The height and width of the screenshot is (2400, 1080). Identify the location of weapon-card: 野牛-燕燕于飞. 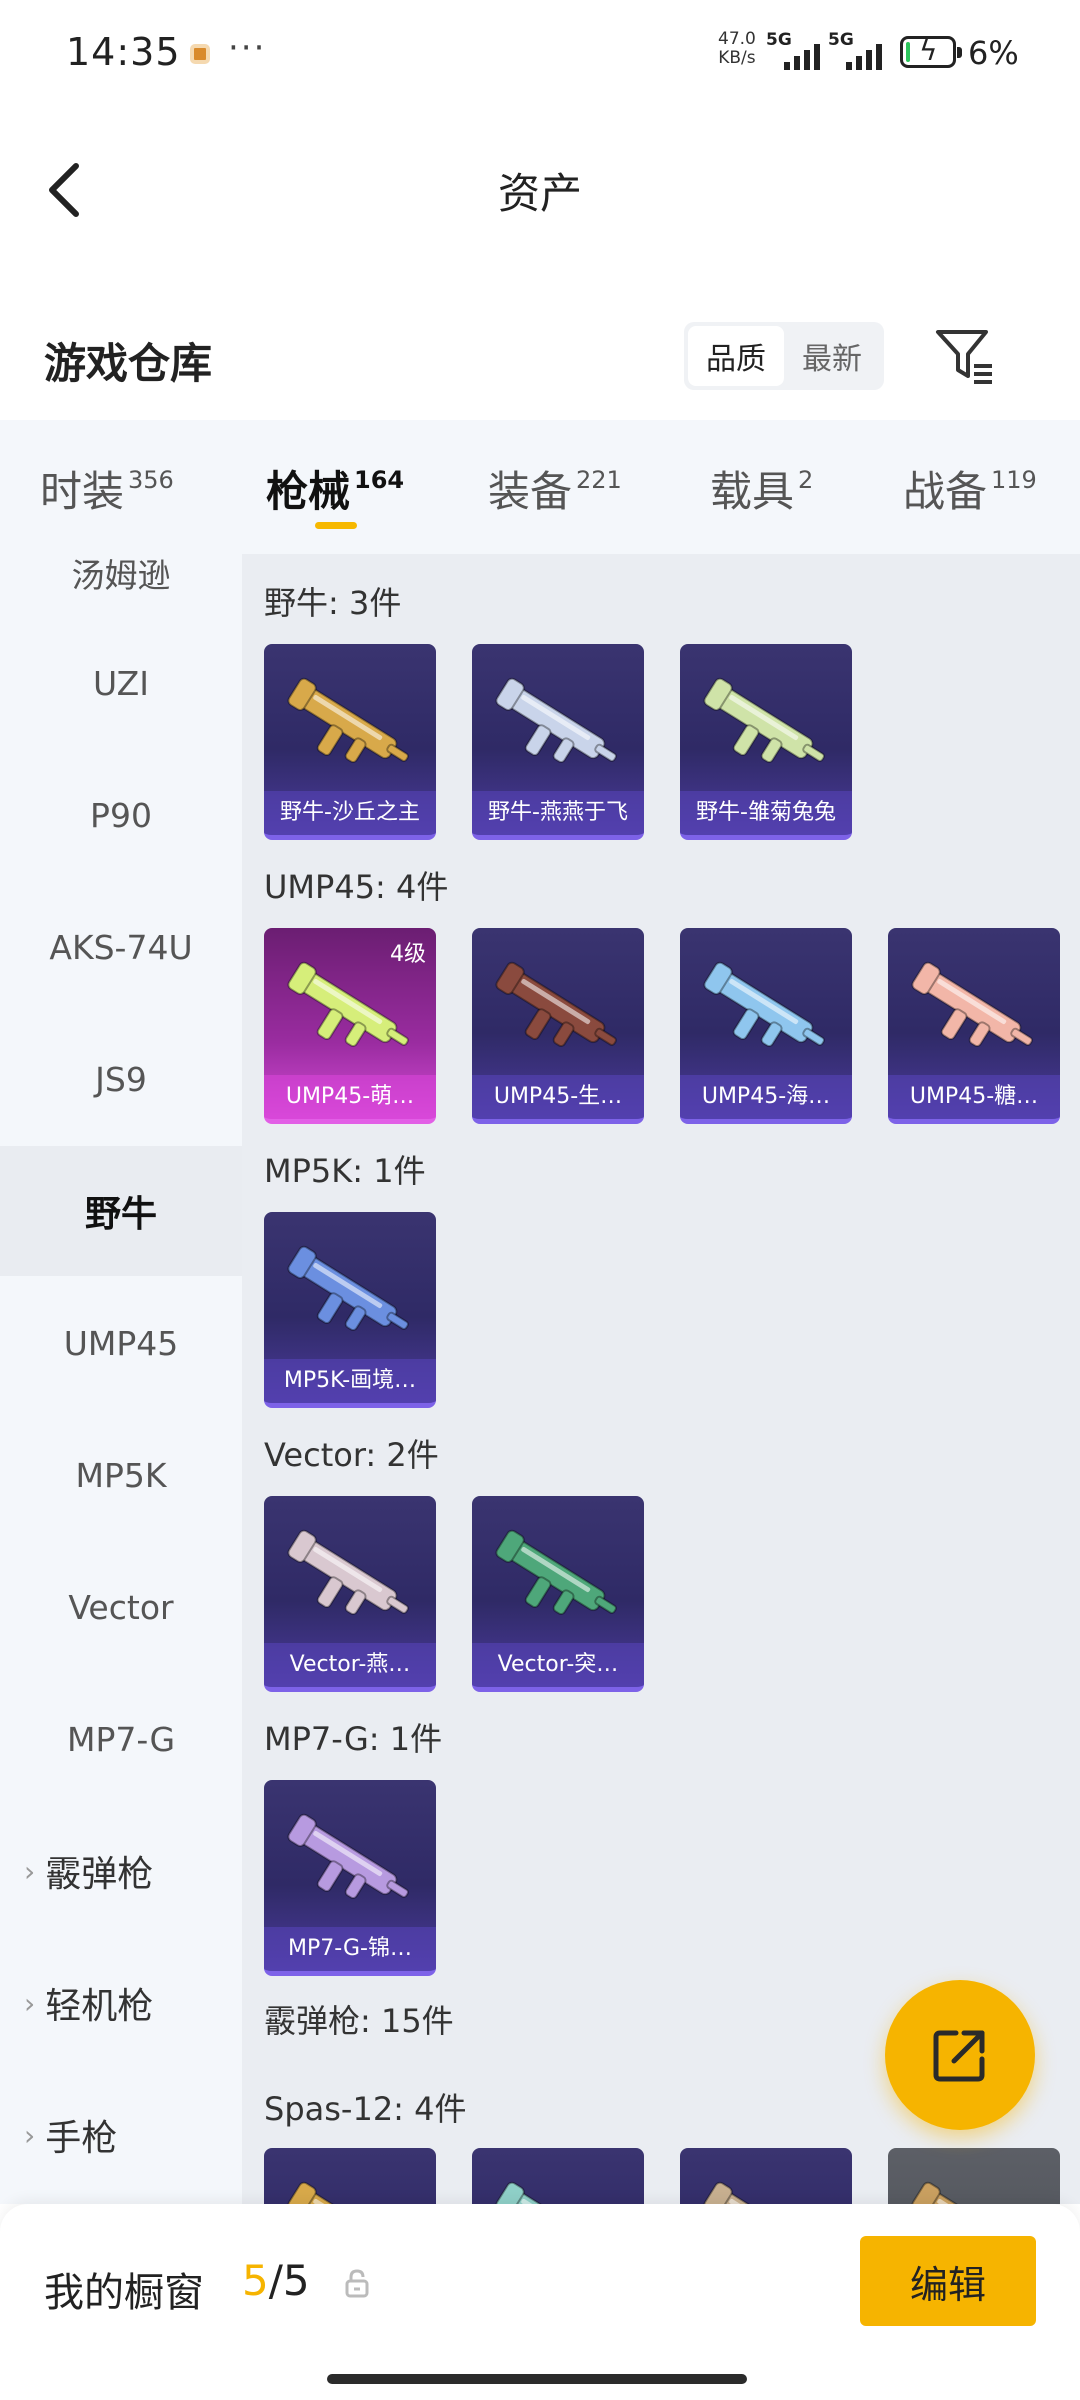
(558, 742).